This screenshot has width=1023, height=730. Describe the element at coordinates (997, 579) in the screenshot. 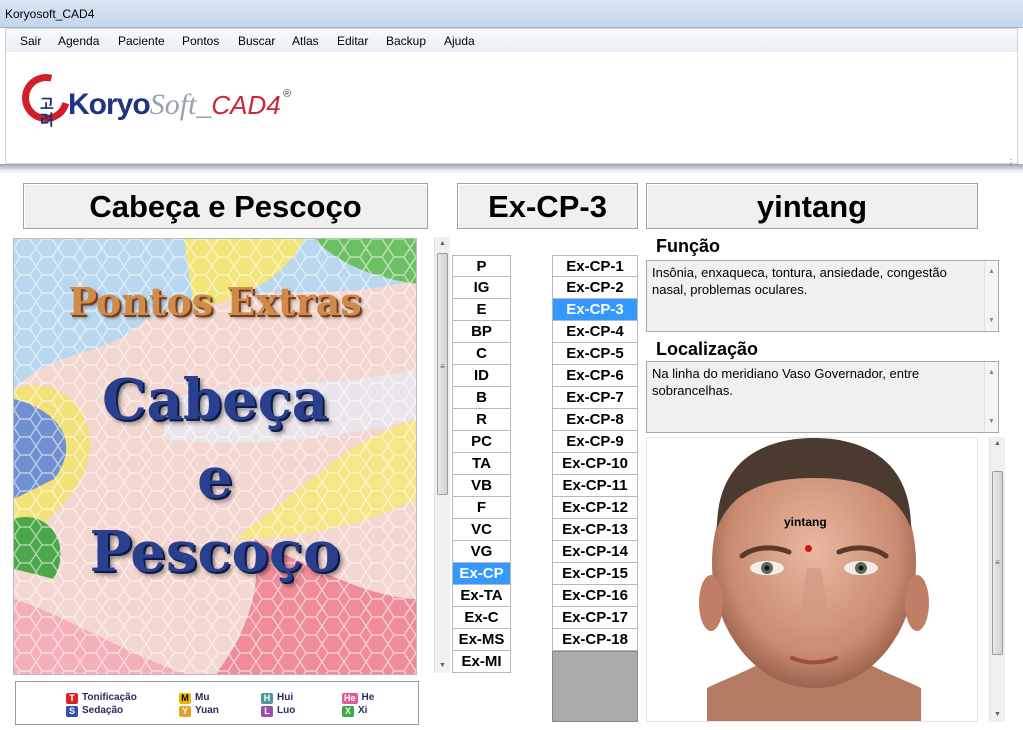

I see `figure-scrollbar: ▲ ≡ ▼` at that location.